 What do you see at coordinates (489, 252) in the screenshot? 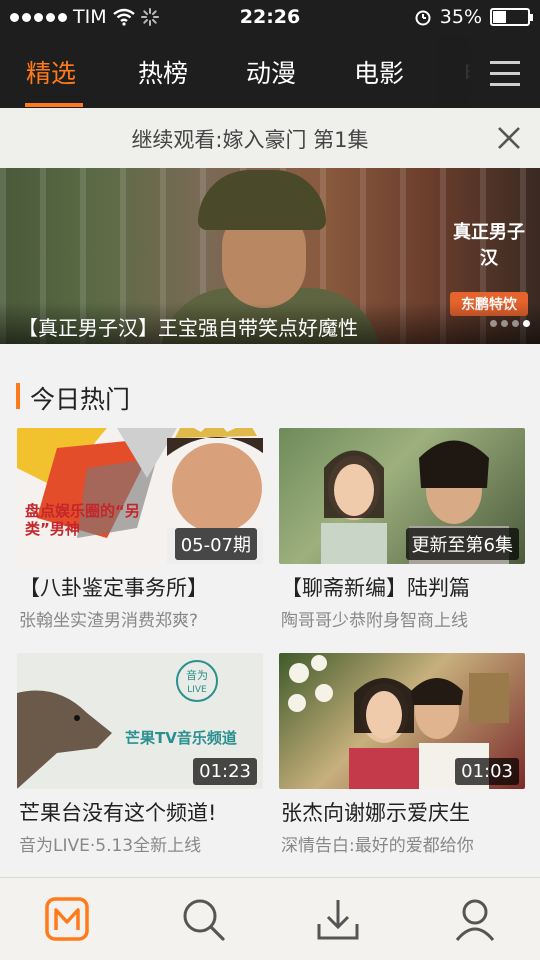
I see `show-logo: 真正男子汉 东鹏特饮` at bounding box center [489, 252].